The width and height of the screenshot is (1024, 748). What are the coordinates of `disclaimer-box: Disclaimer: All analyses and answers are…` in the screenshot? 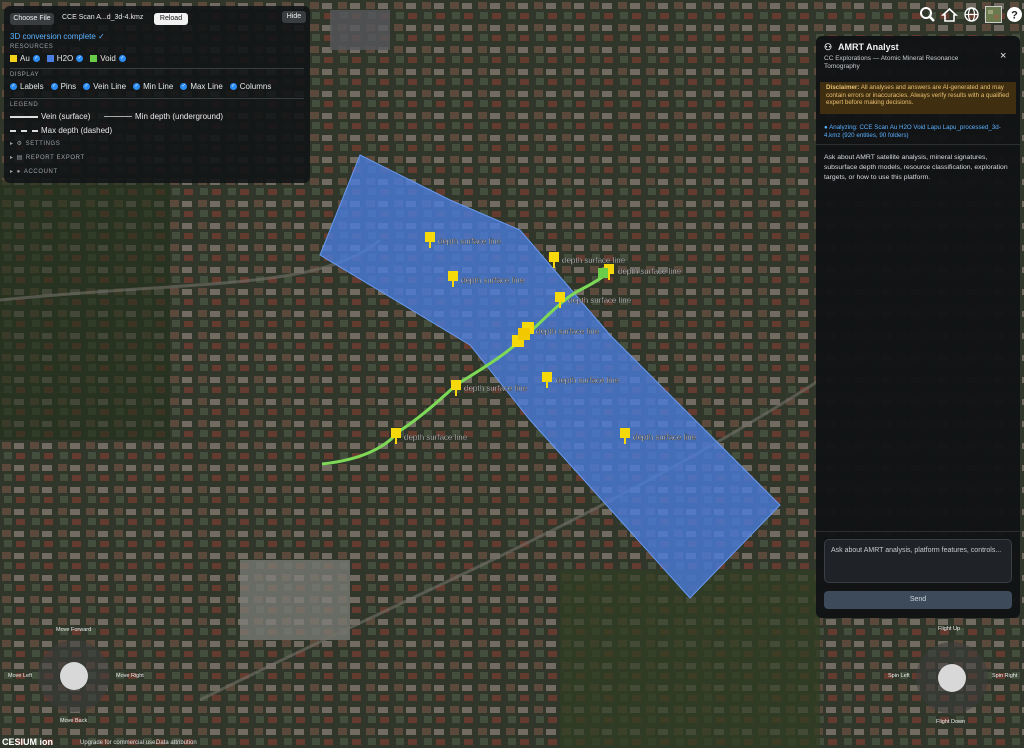 It's located at (918, 98).